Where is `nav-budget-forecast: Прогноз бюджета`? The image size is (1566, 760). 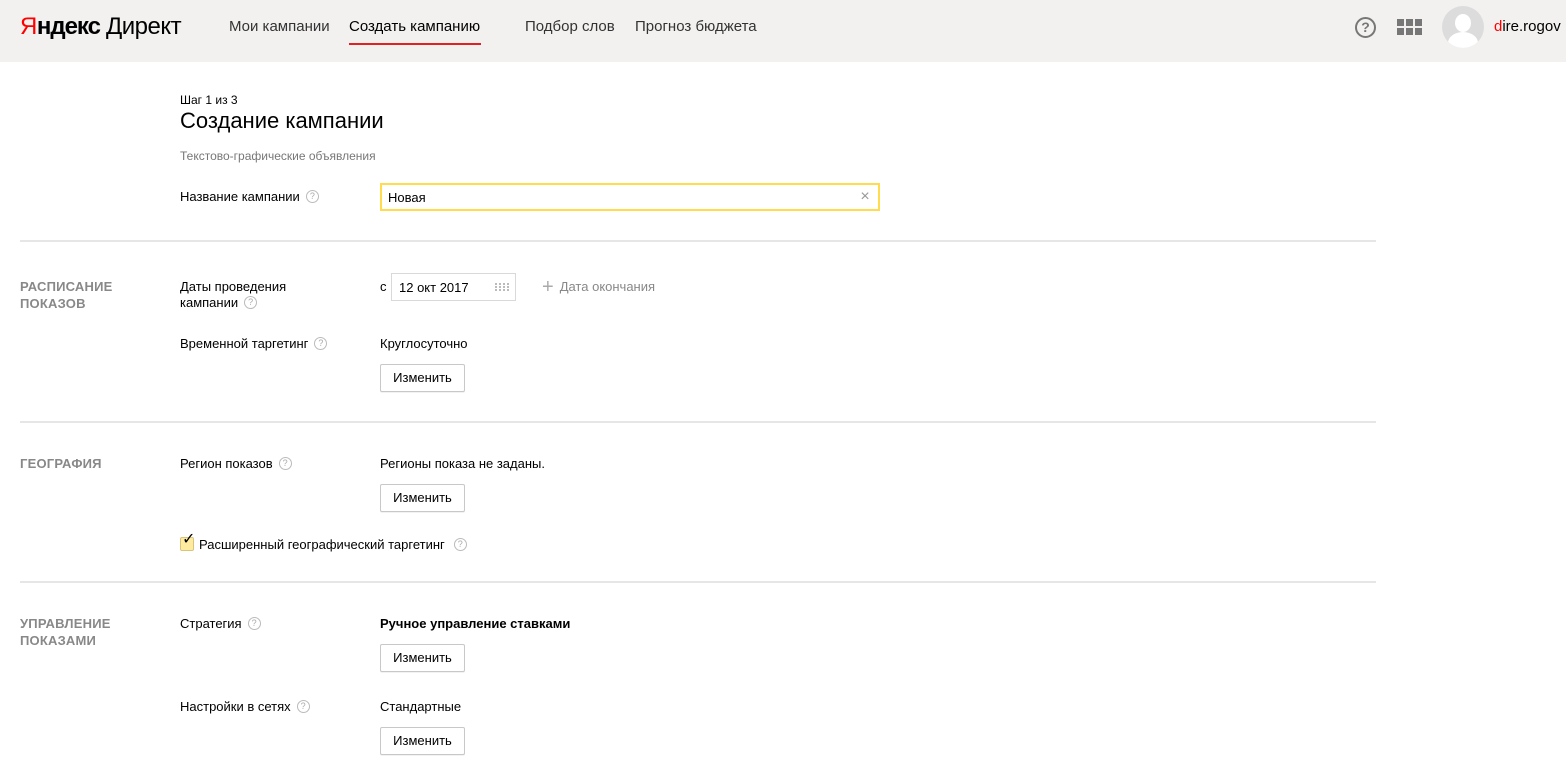 nav-budget-forecast: Прогноз бюджета is located at coordinates (696, 27).